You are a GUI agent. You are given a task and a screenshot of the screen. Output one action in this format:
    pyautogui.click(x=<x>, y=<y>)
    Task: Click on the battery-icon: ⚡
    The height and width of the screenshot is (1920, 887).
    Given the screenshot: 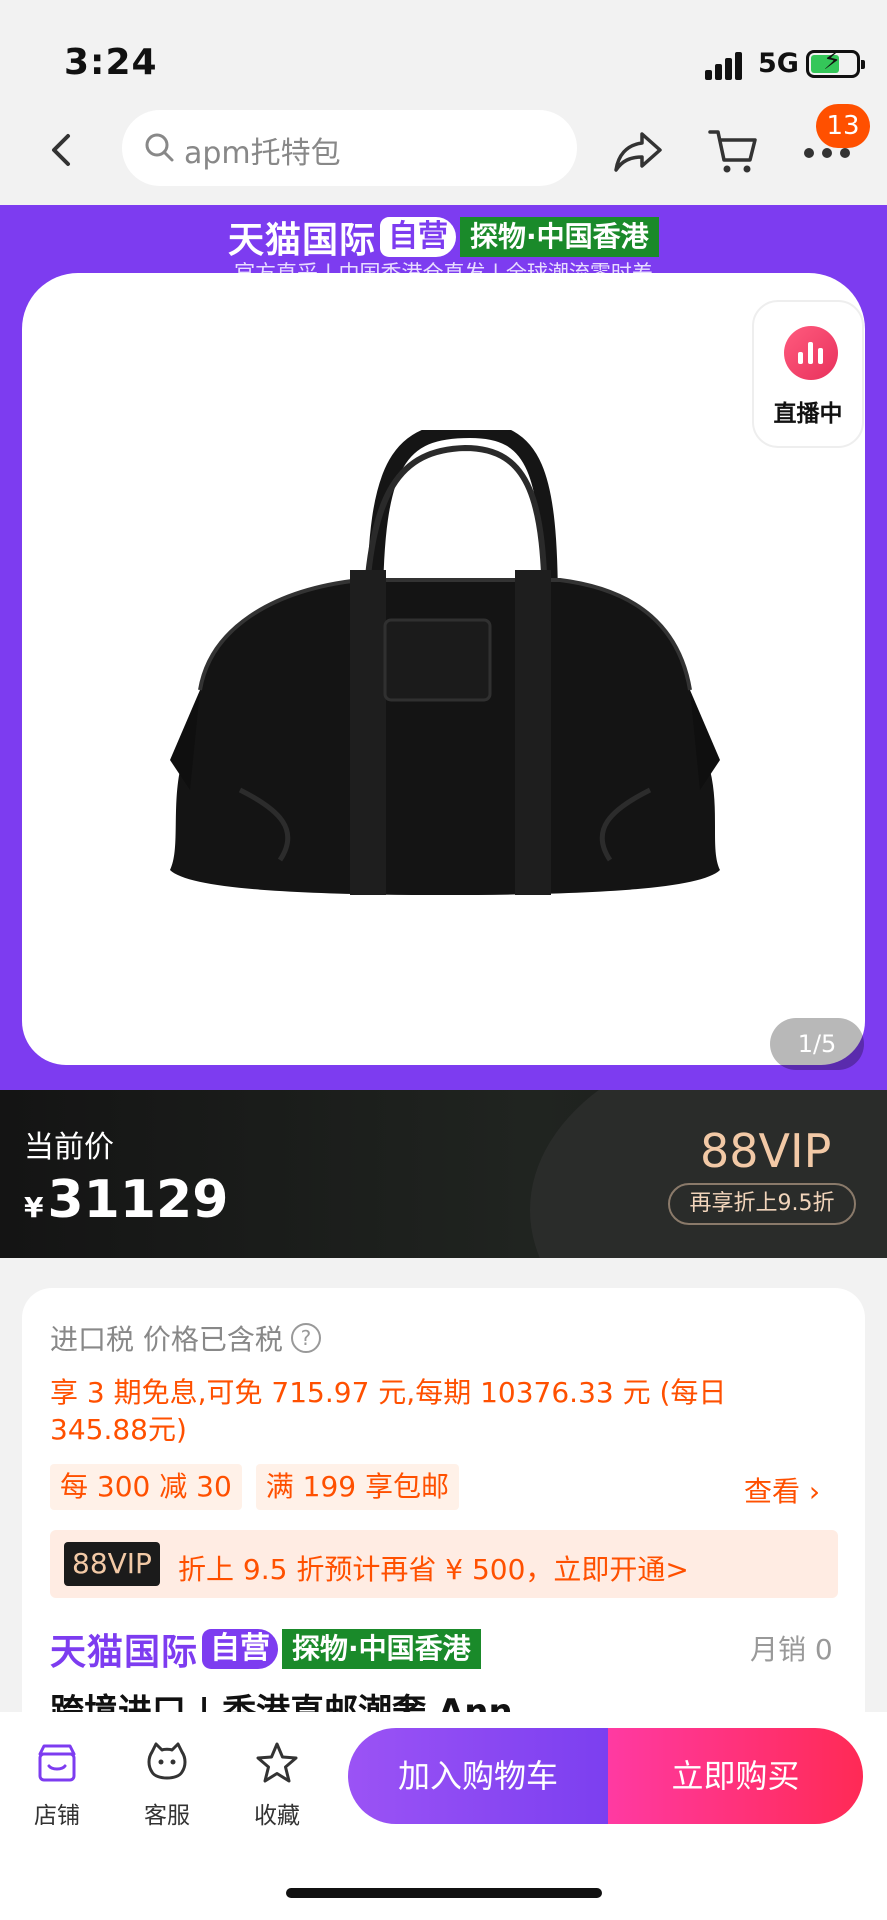 What is the action you would take?
    pyautogui.click(x=835, y=63)
    